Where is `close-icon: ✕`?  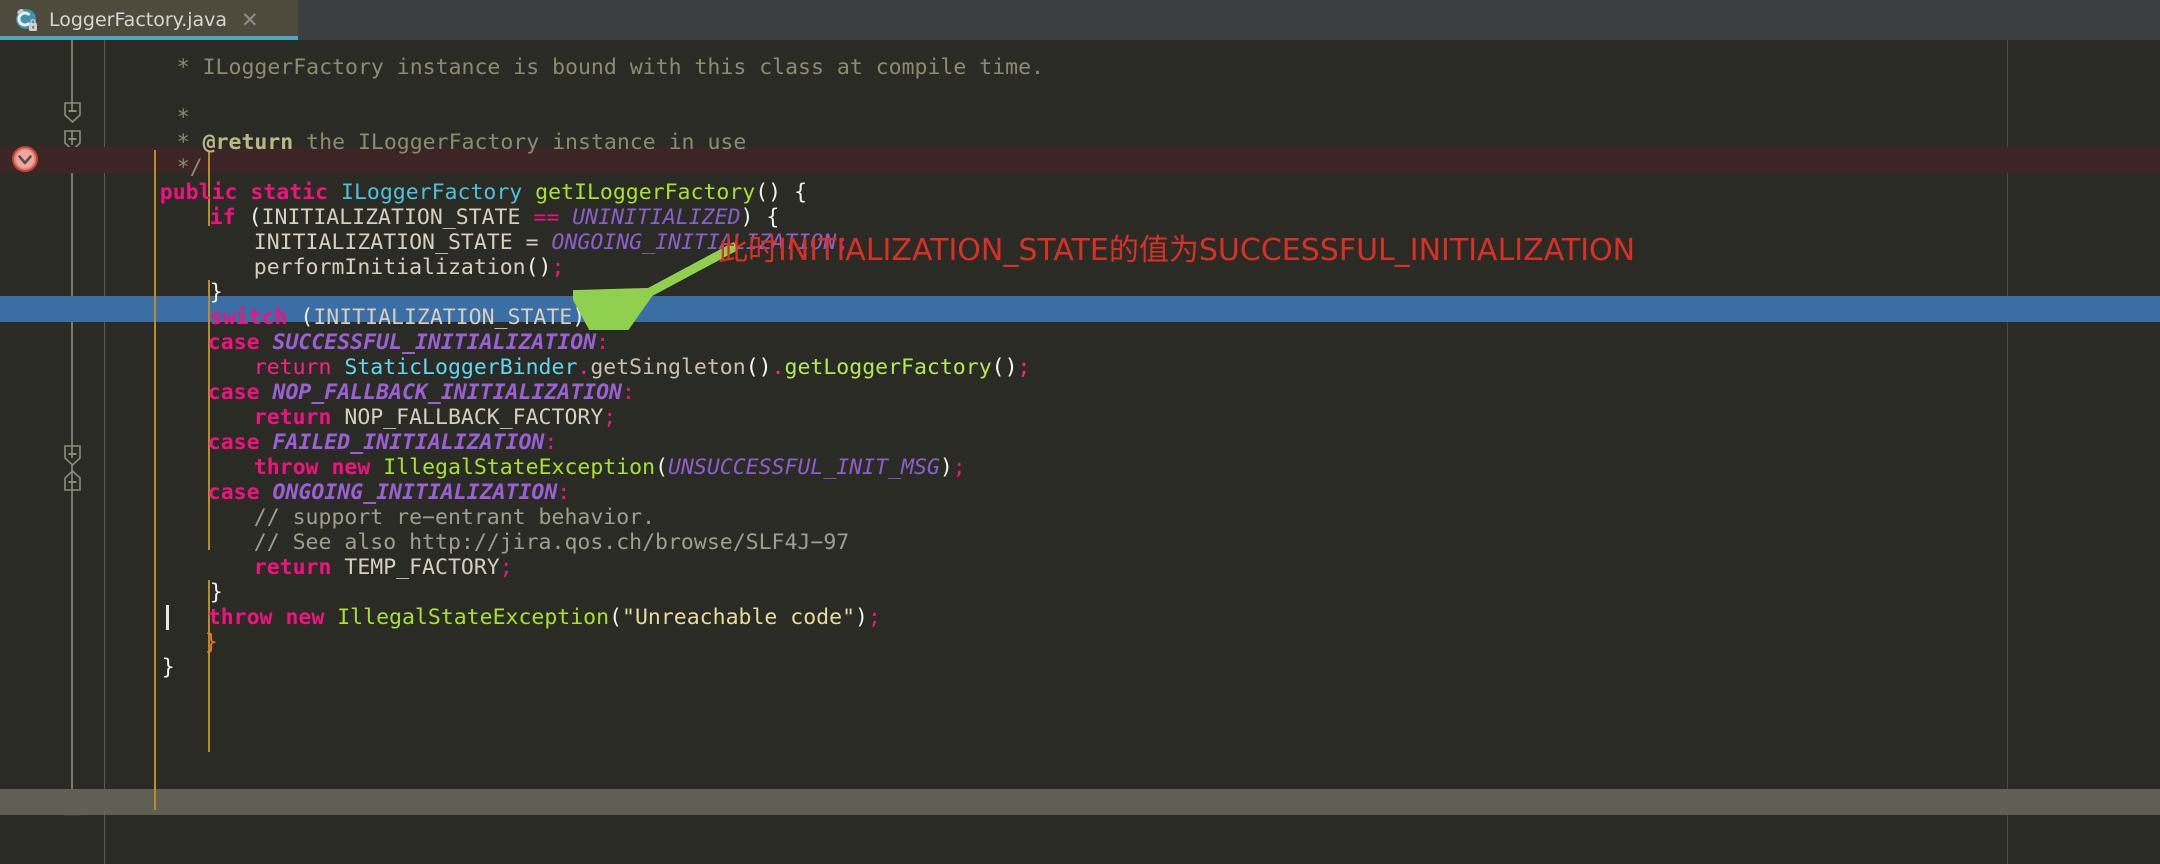 close-icon: ✕ is located at coordinates (250, 20).